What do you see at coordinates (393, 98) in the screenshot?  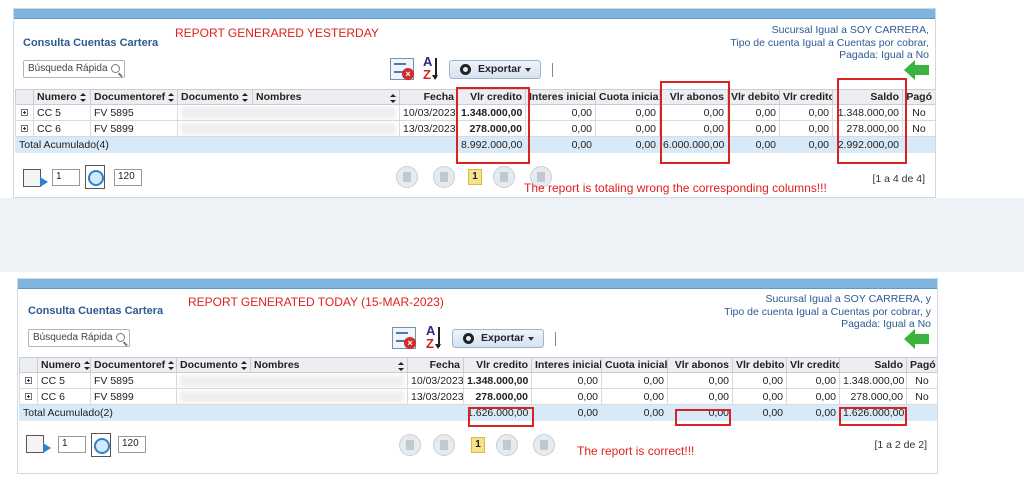 I see `sort-icon` at bounding box center [393, 98].